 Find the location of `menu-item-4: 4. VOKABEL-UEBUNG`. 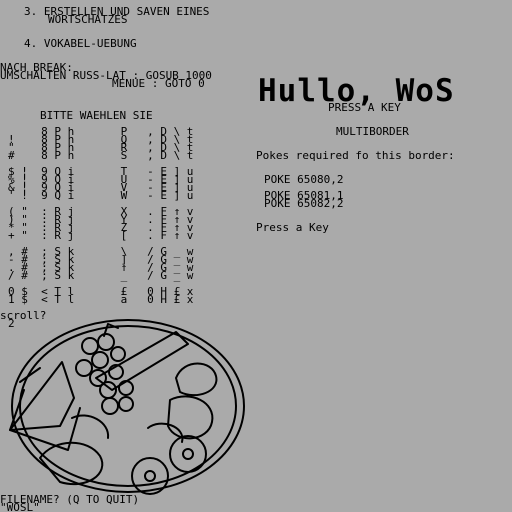

menu-item-4: 4. VOKABEL-UEBUNG is located at coordinates (80, 43).